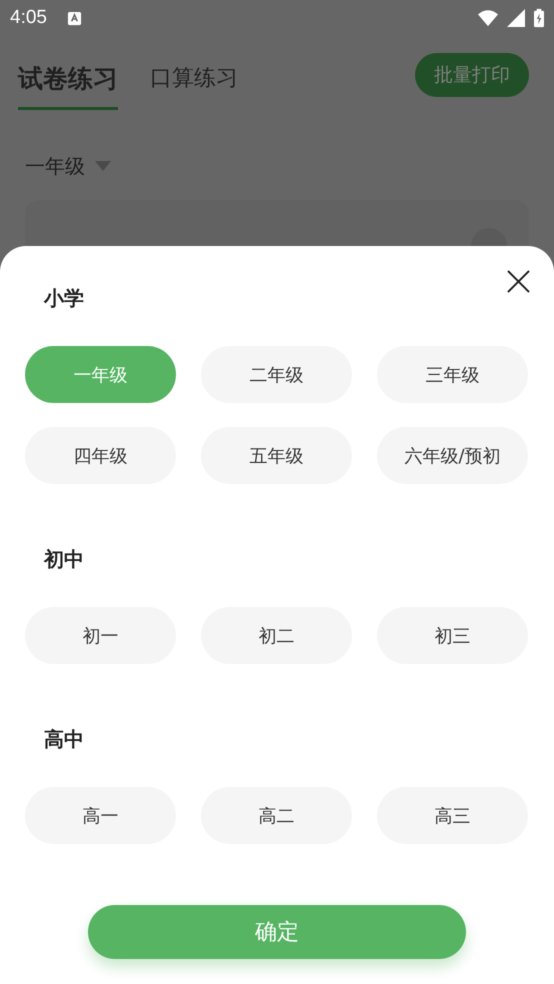 The height and width of the screenshot is (984, 554). What do you see at coordinates (518, 281) in the screenshot?
I see `close-icon` at bounding box center [518, 281].